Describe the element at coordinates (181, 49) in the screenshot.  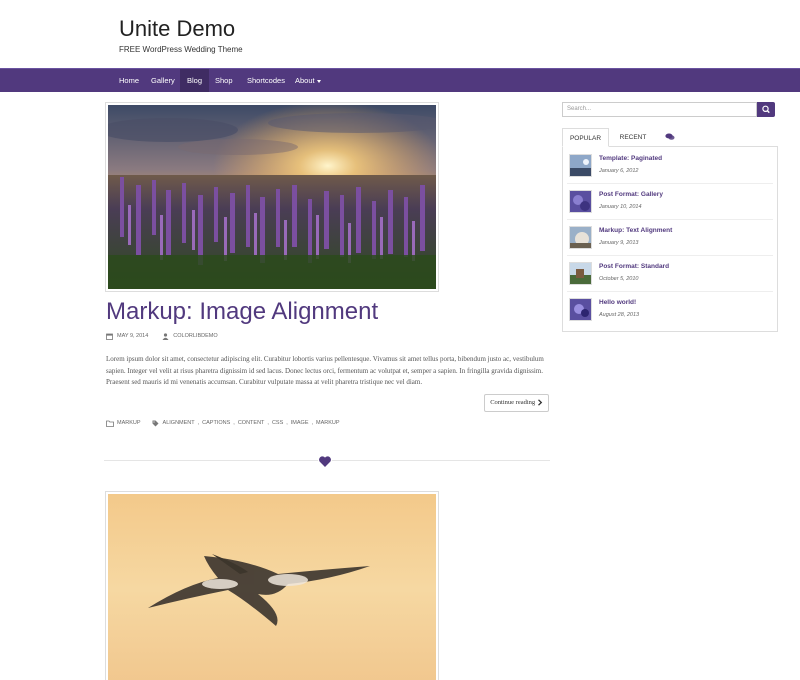
I see `site-description: FREE WordPress Wedding Theme` at that location.